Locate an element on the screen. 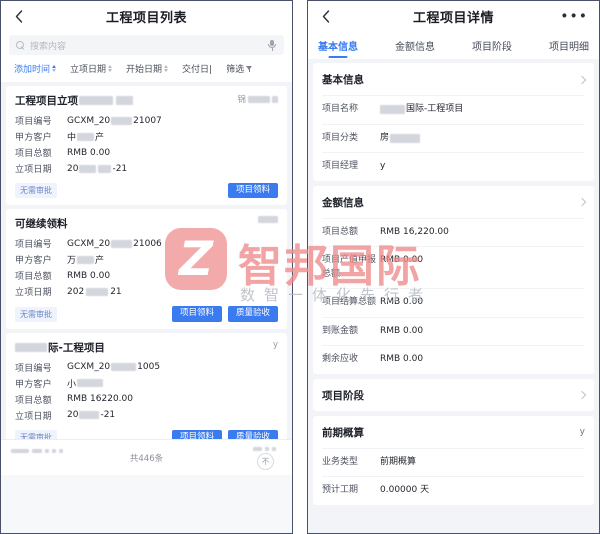 This screenshot has width=600, height=534. page-title: 工程项目详情 is located at coordinates (453, 18).